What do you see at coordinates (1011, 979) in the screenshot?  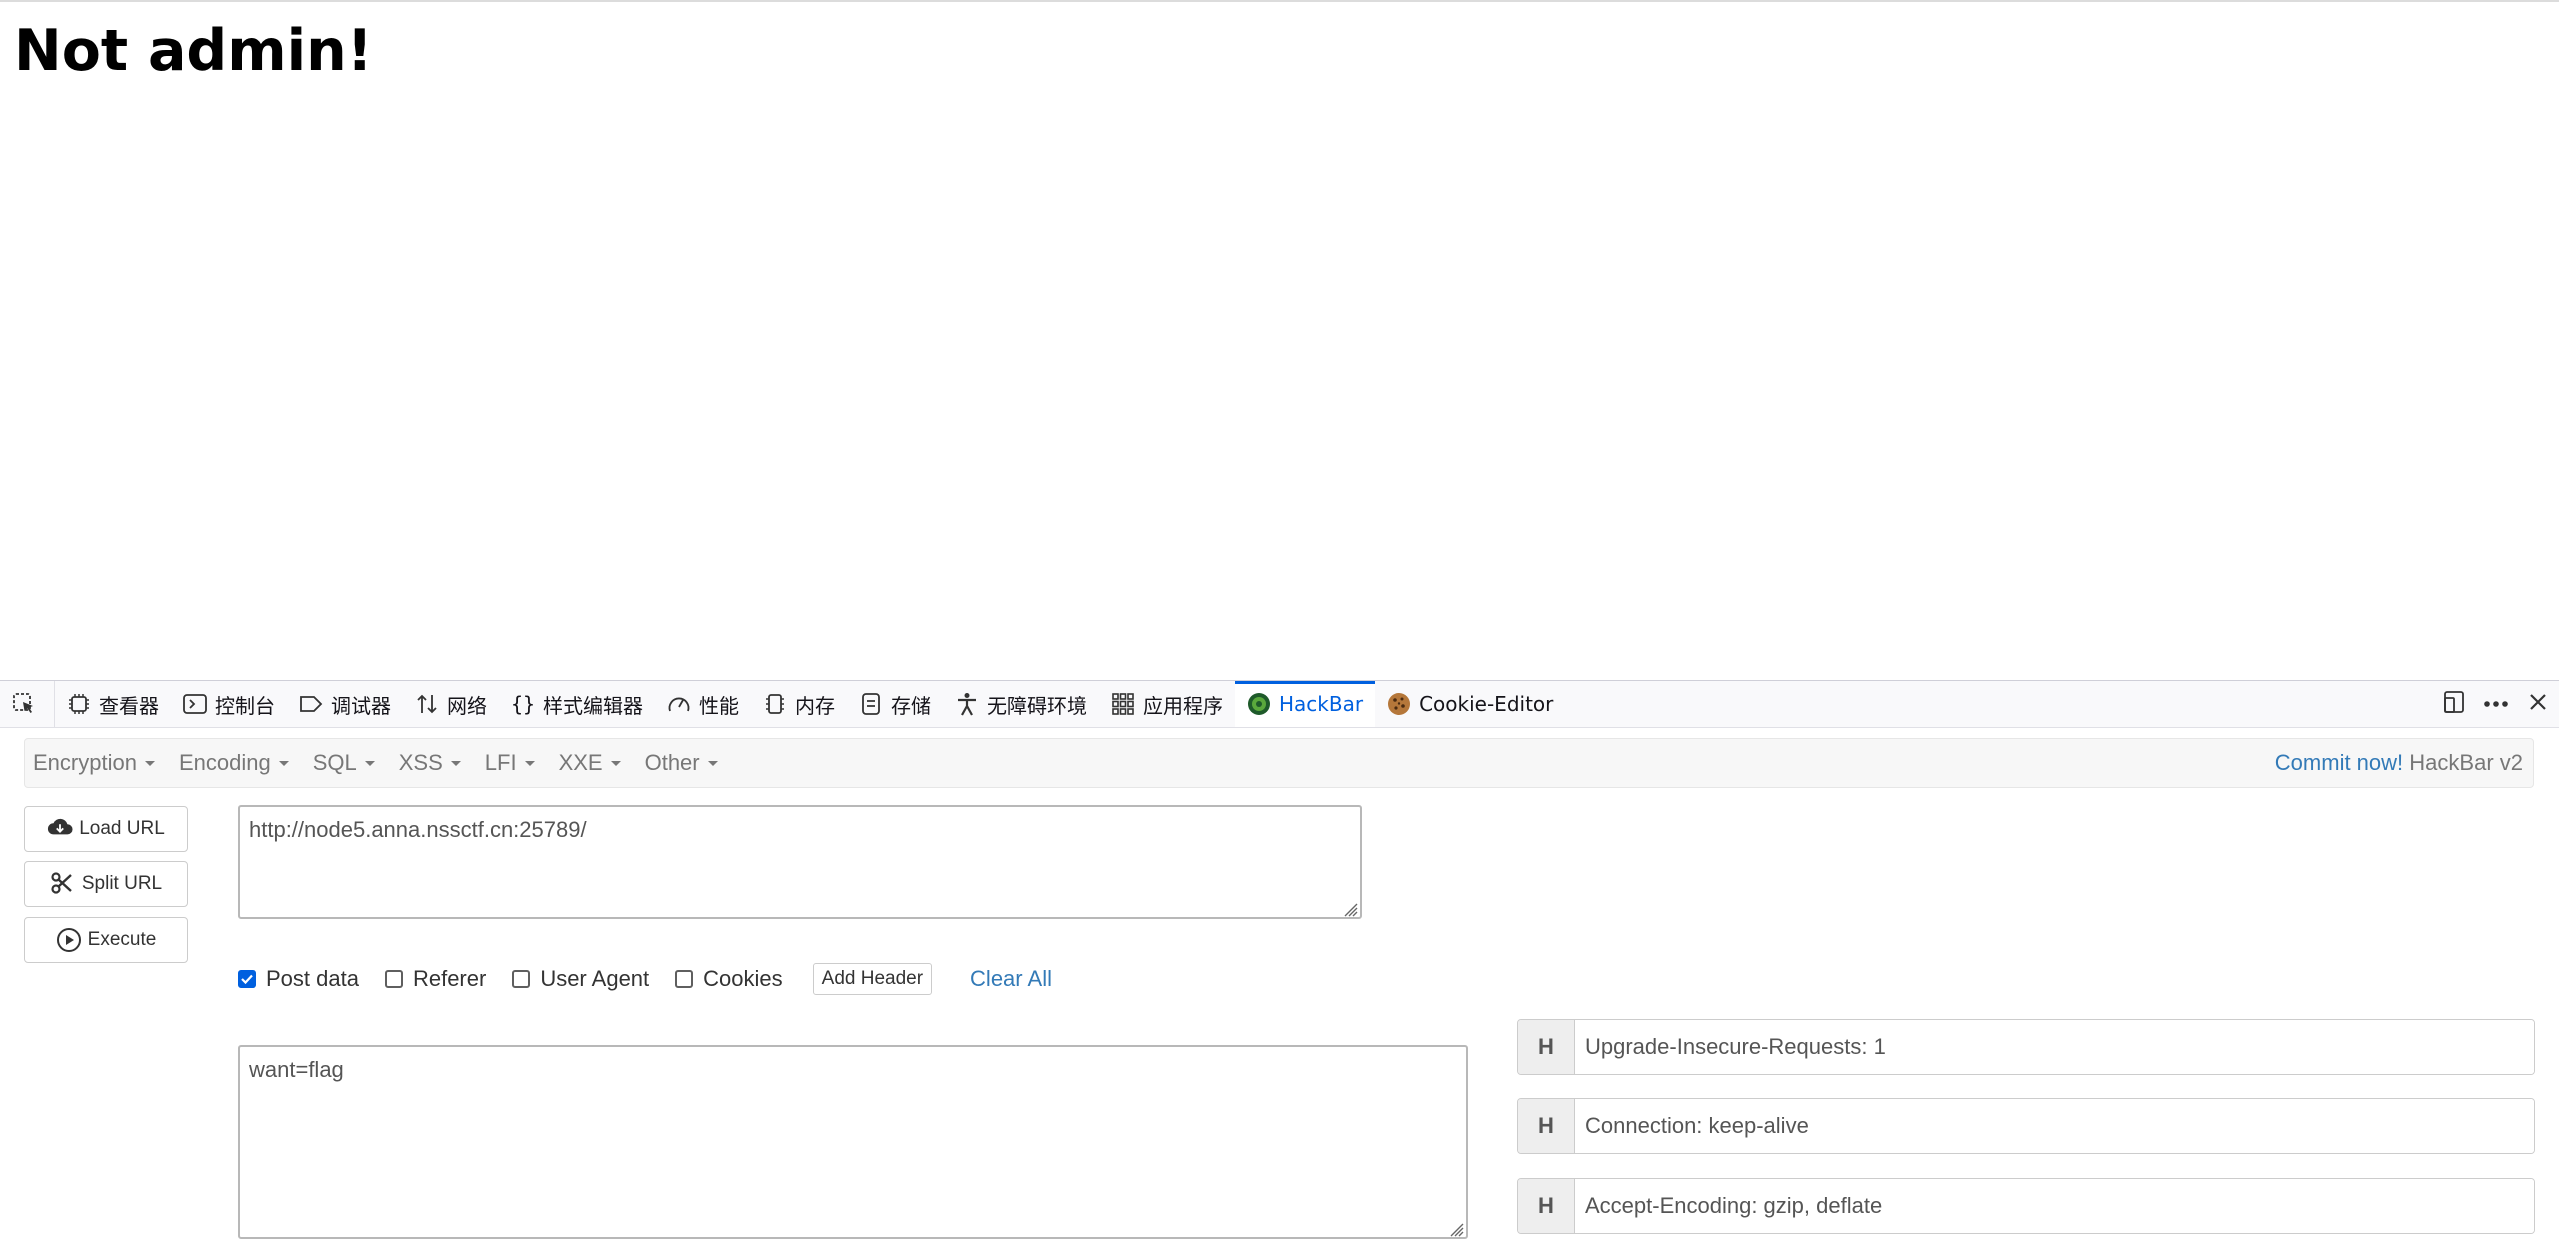 I see `clear-all-link: Clear All` at bounding box center [1011, 979].